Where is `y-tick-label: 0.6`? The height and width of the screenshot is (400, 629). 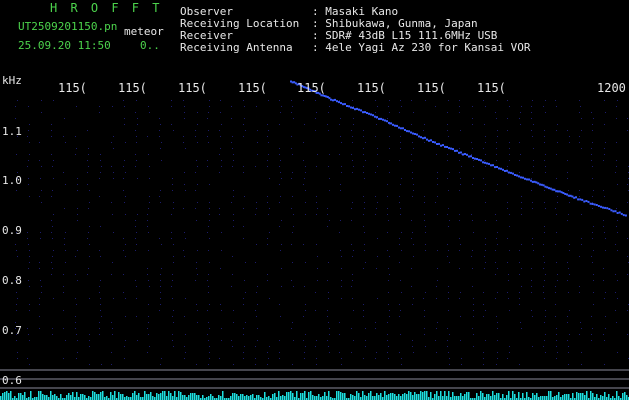 y-tick-label: 0.6 is located at coordinates (12, 380).